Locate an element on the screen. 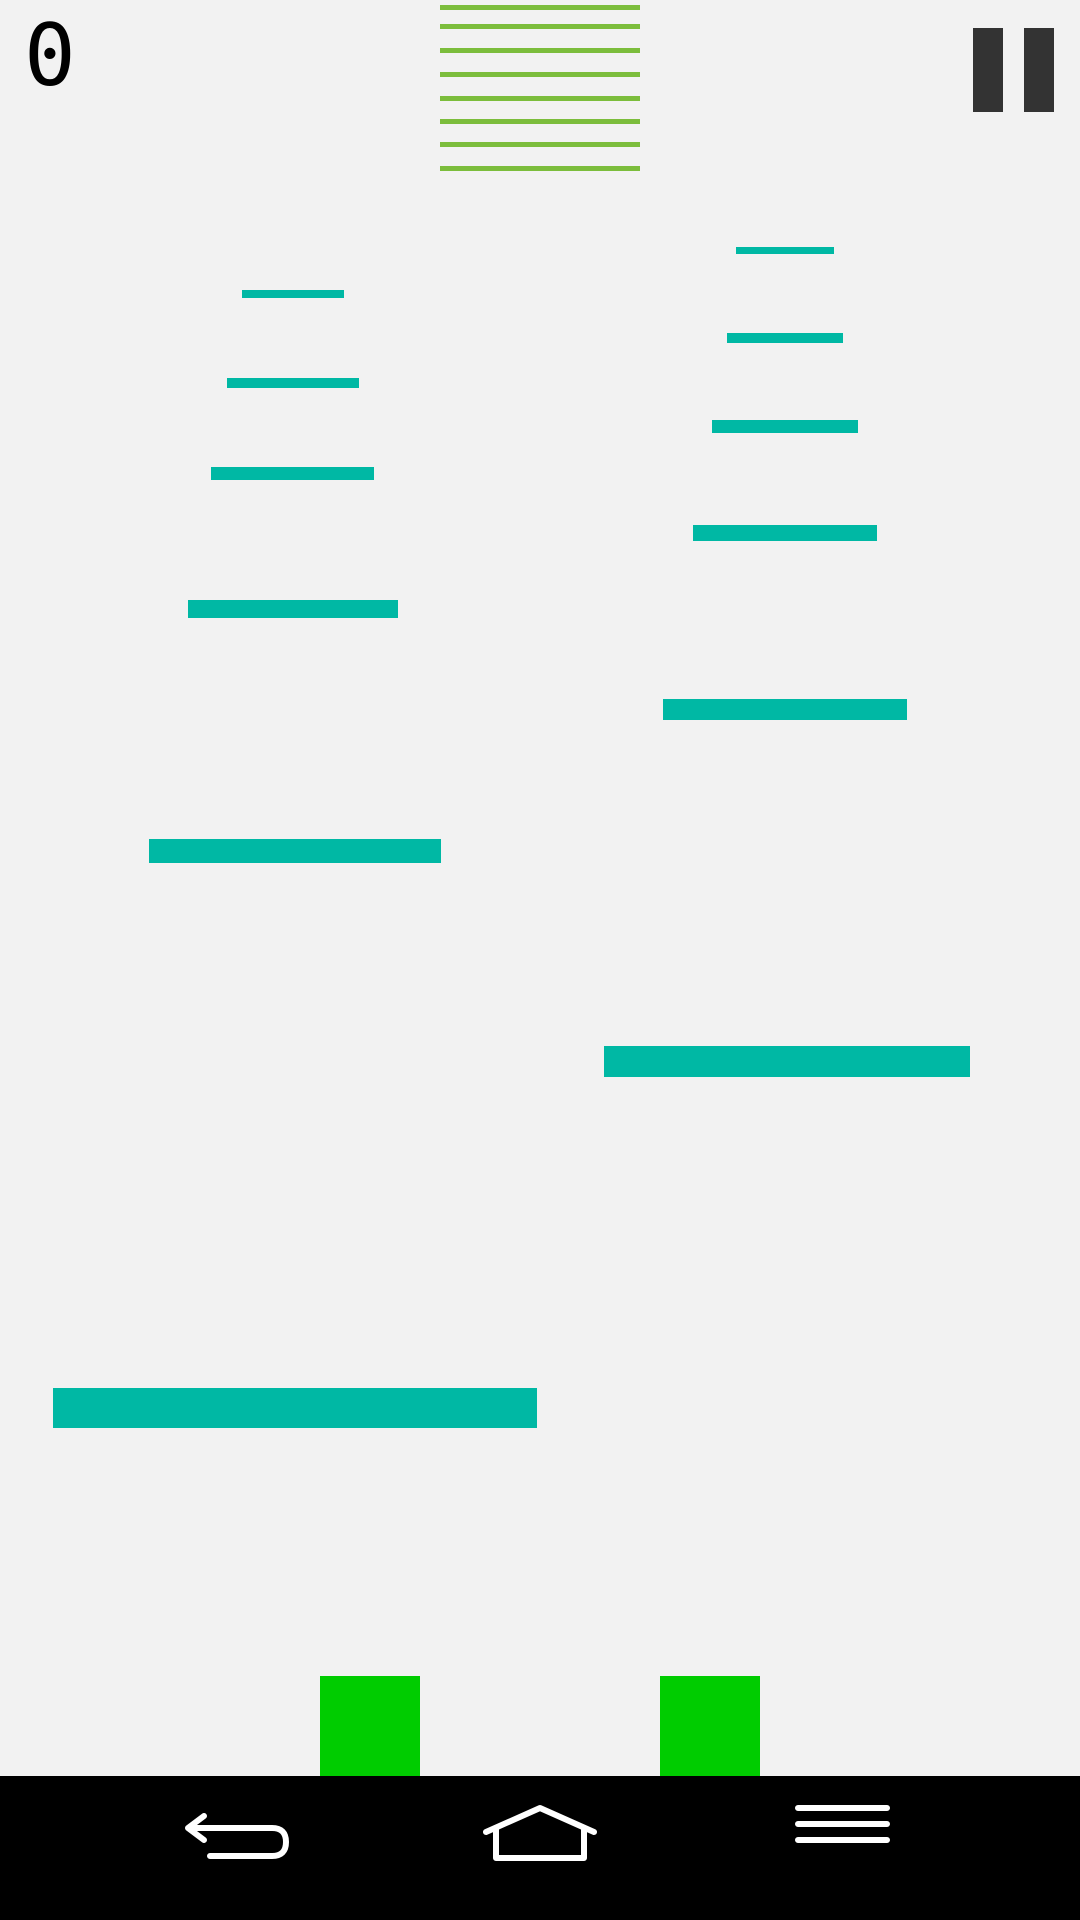  pause-icon-bar-right is located at coordinates (1039, 70).